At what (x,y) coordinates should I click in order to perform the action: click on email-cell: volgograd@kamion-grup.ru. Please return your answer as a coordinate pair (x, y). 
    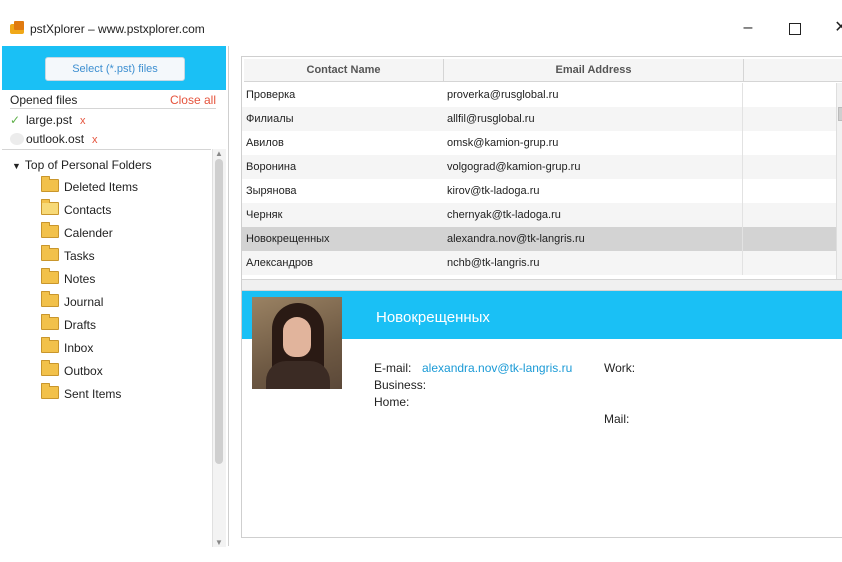
    Looking at the image, I should click on (514, 167).